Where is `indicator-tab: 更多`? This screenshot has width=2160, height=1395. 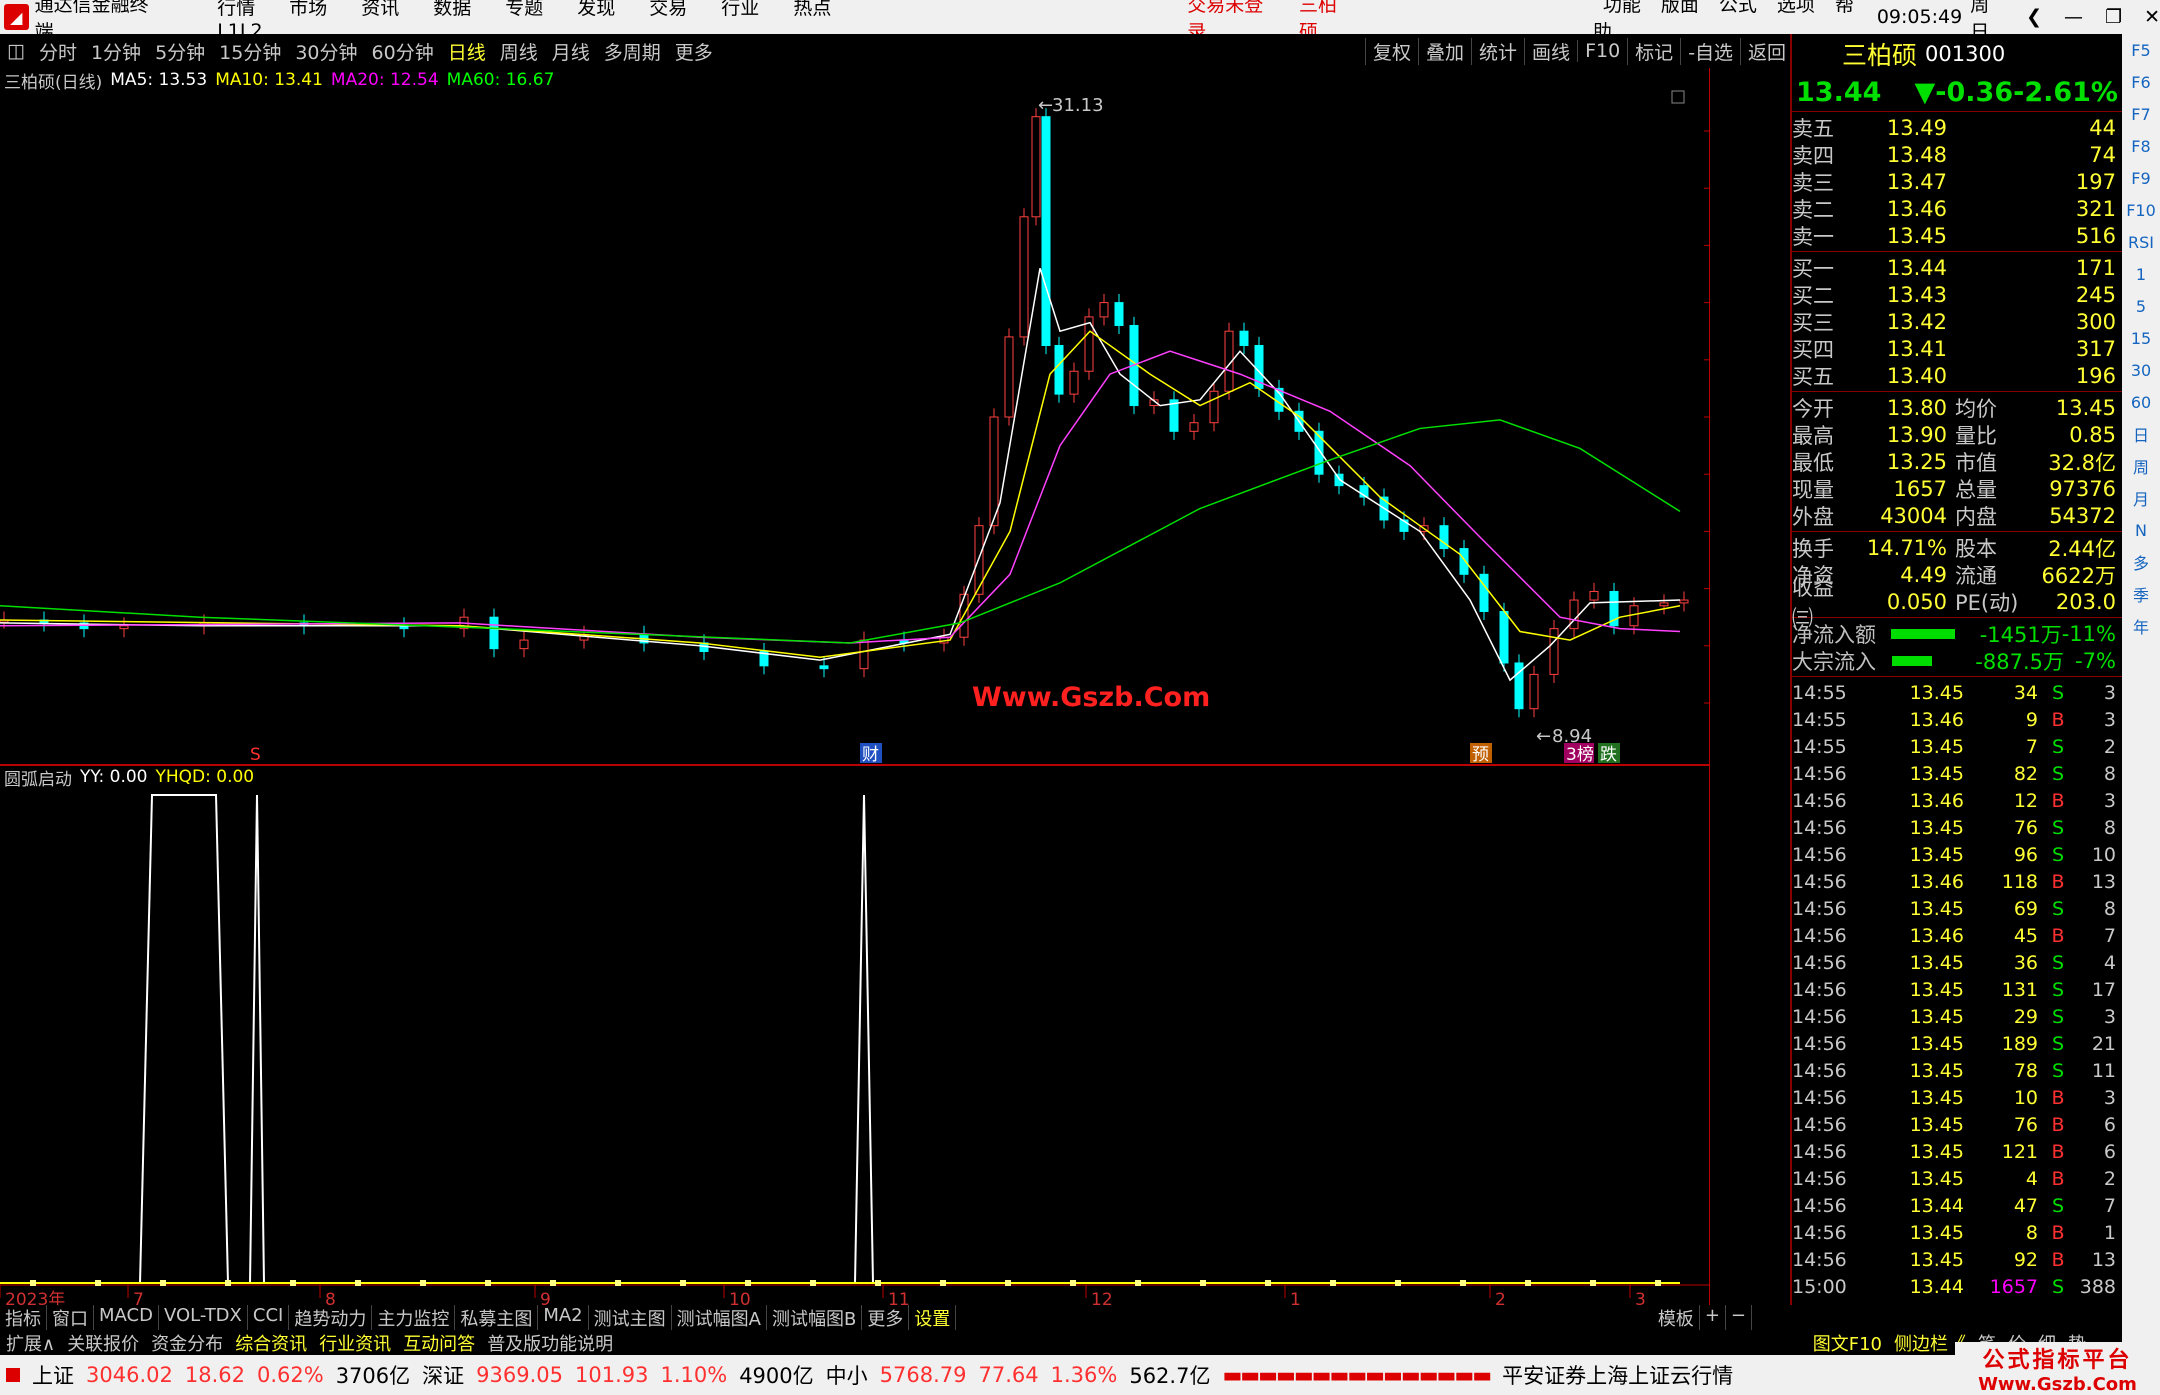
indicator-tab: 更多 is located at coordinates (886, 1317).